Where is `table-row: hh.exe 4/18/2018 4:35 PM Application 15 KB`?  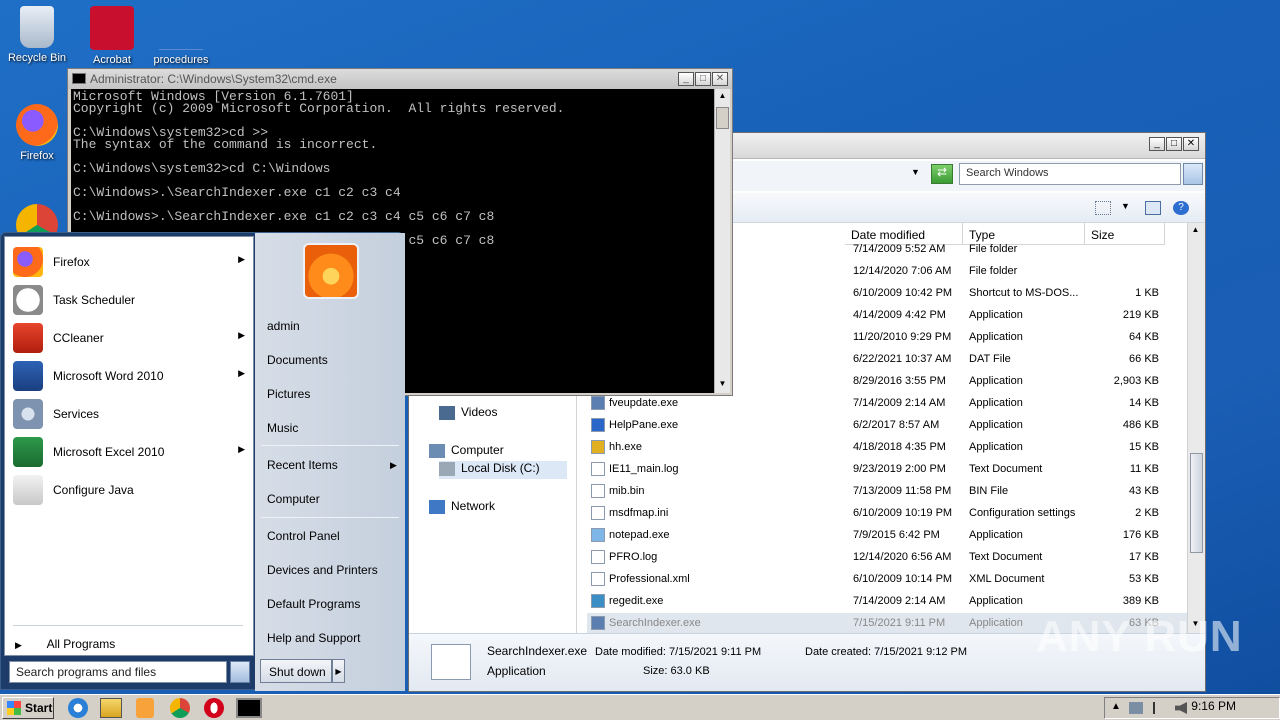
table-row: hh.exe 4/18/2018 4:35 PM Application 15 KB is located at coordinates (887, 448).